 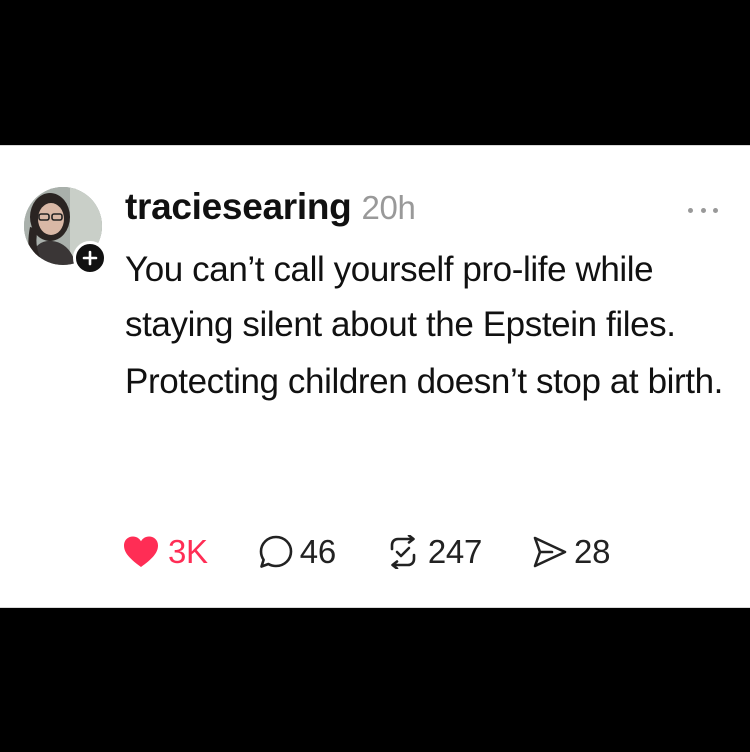 I want to click on post-actions: 3K 46 247 28, so click(x=366, y=552).